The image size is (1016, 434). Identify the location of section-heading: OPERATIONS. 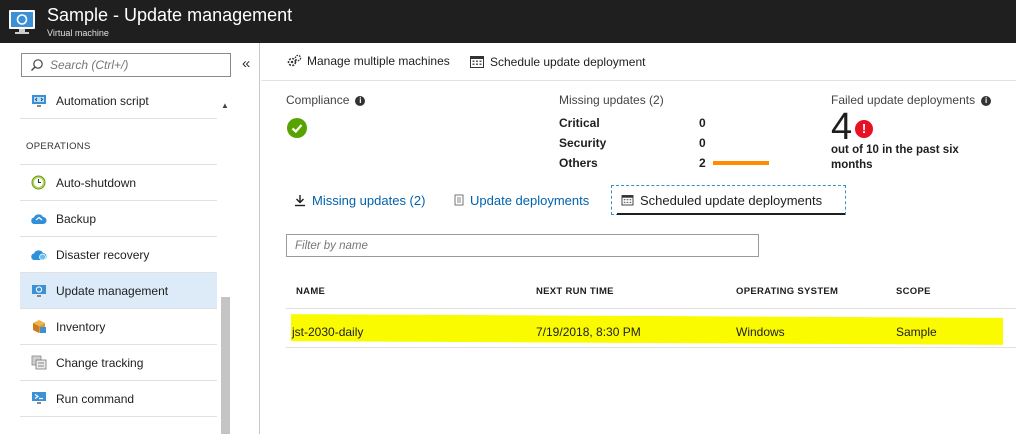
(58, 146).